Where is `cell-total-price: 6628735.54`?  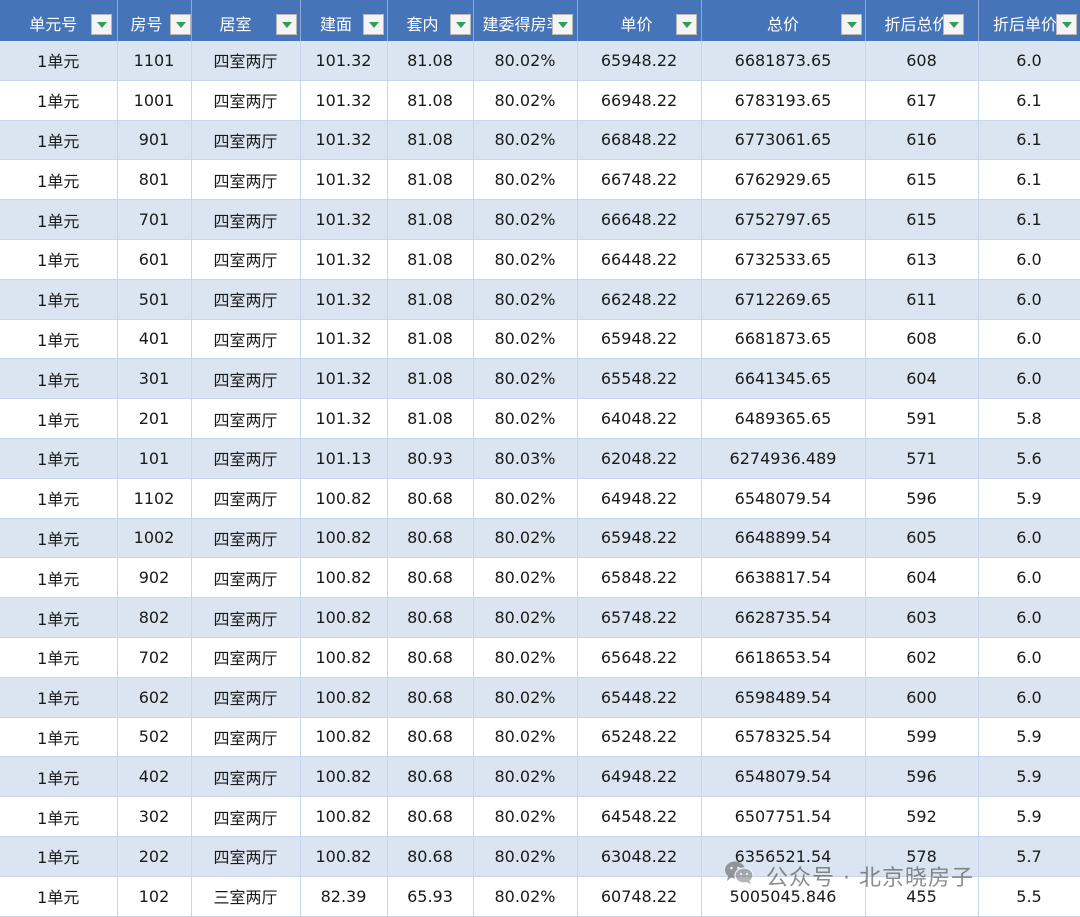 cell-total-price: 6628735.54 is located at coordinates (783, 617).